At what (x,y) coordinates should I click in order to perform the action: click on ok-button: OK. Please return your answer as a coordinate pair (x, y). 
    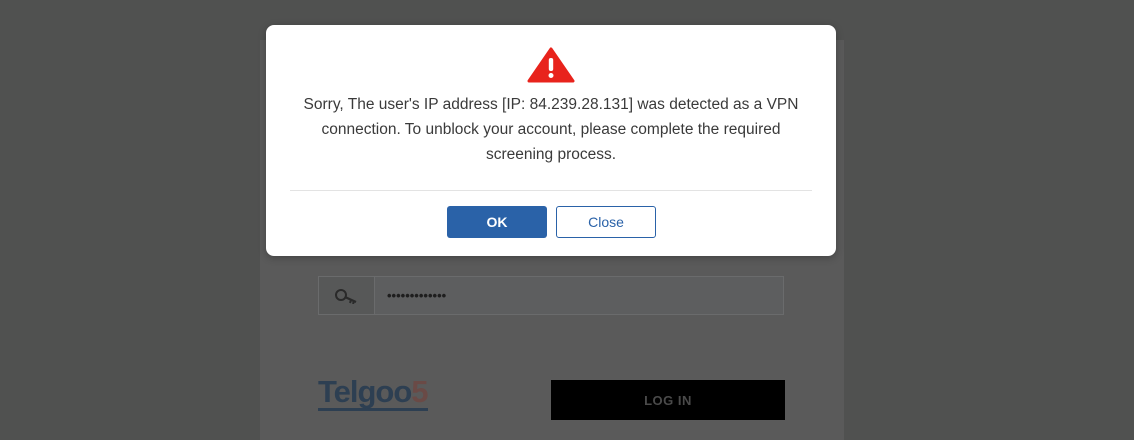
    Looking at the image, I should click on (497, 222).